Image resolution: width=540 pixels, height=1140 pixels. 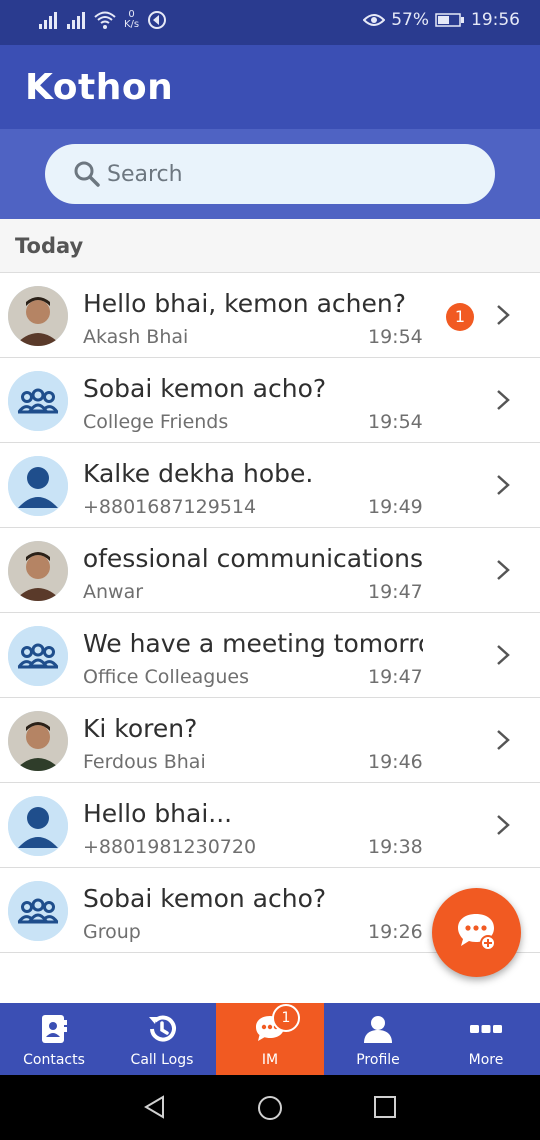 What do you see at coordinates (166, 677) in the screenshot?
I see `sender-name: Office Colleagues` at bounding box center [166, 677].